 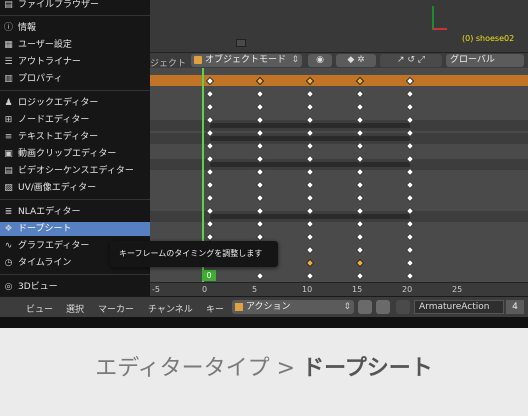 I want to click on menu-item-label: 3Dビュー, so click(x=38, y=287).